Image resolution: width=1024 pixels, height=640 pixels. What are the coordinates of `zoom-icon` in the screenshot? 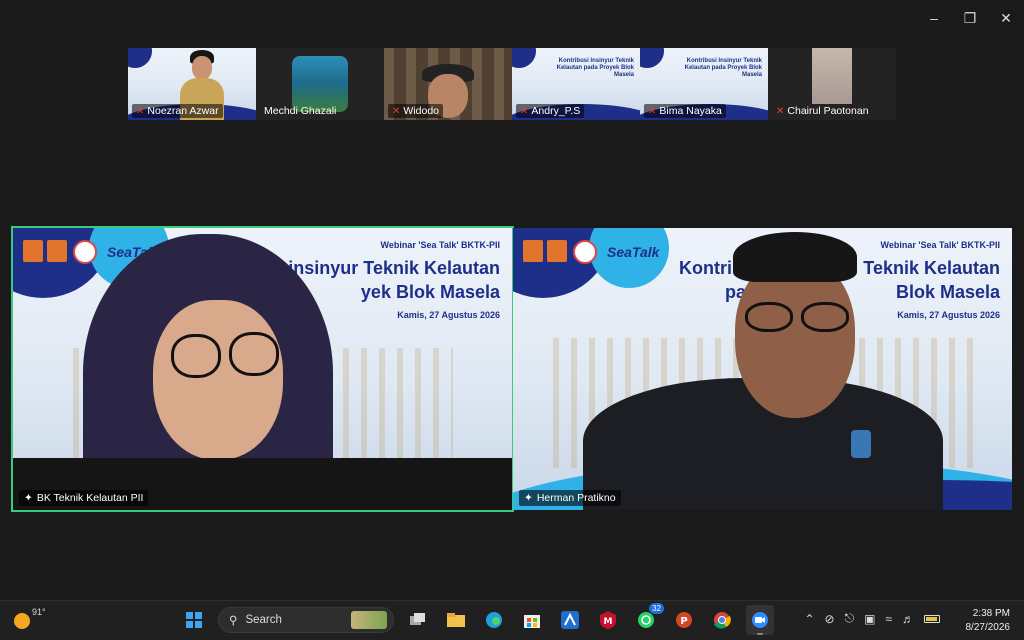 It's located at (760, 620).